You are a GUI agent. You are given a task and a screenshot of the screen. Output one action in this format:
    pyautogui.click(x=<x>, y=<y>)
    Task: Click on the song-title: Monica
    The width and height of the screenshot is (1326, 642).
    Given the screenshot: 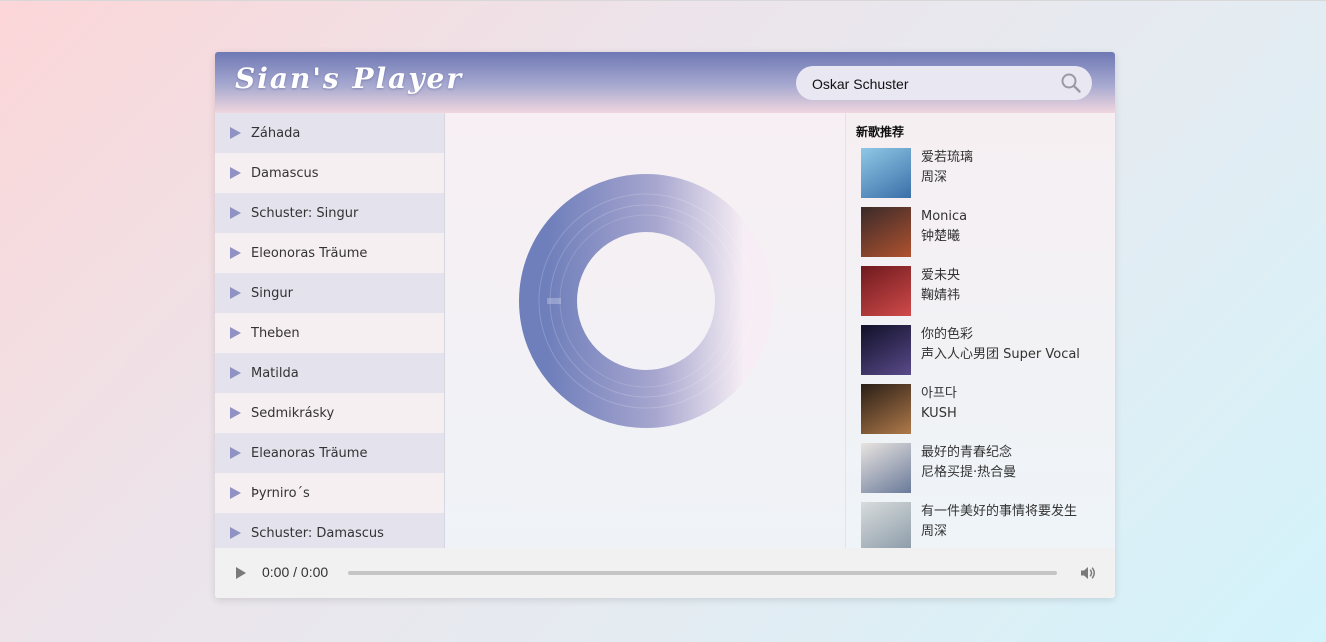 What is the action you would take?
    pyautogui.click(x=944, y=216)
    